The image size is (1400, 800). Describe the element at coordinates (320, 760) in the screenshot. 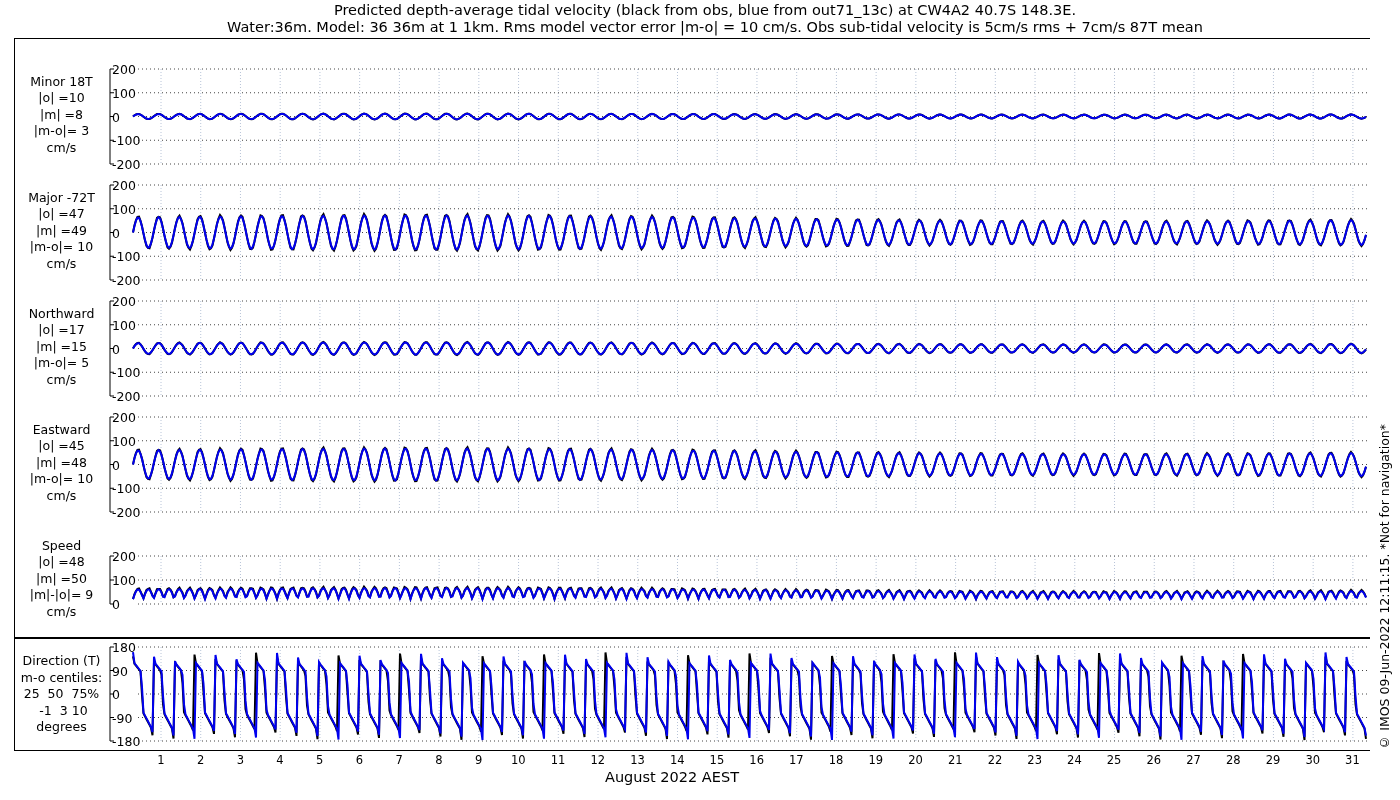

I see `day-label: 5` at that location.